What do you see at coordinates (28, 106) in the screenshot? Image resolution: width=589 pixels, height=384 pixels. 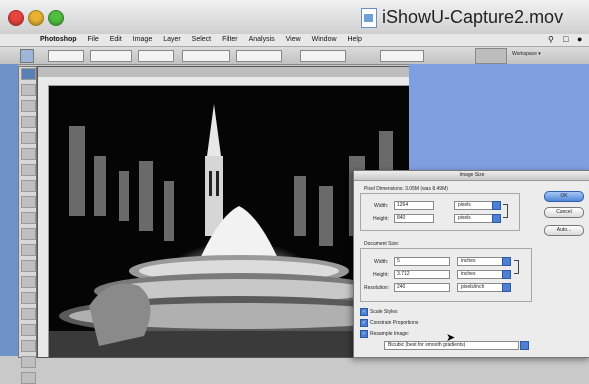 I see `lasso-tool-icon` at bounding box center [28, 106].